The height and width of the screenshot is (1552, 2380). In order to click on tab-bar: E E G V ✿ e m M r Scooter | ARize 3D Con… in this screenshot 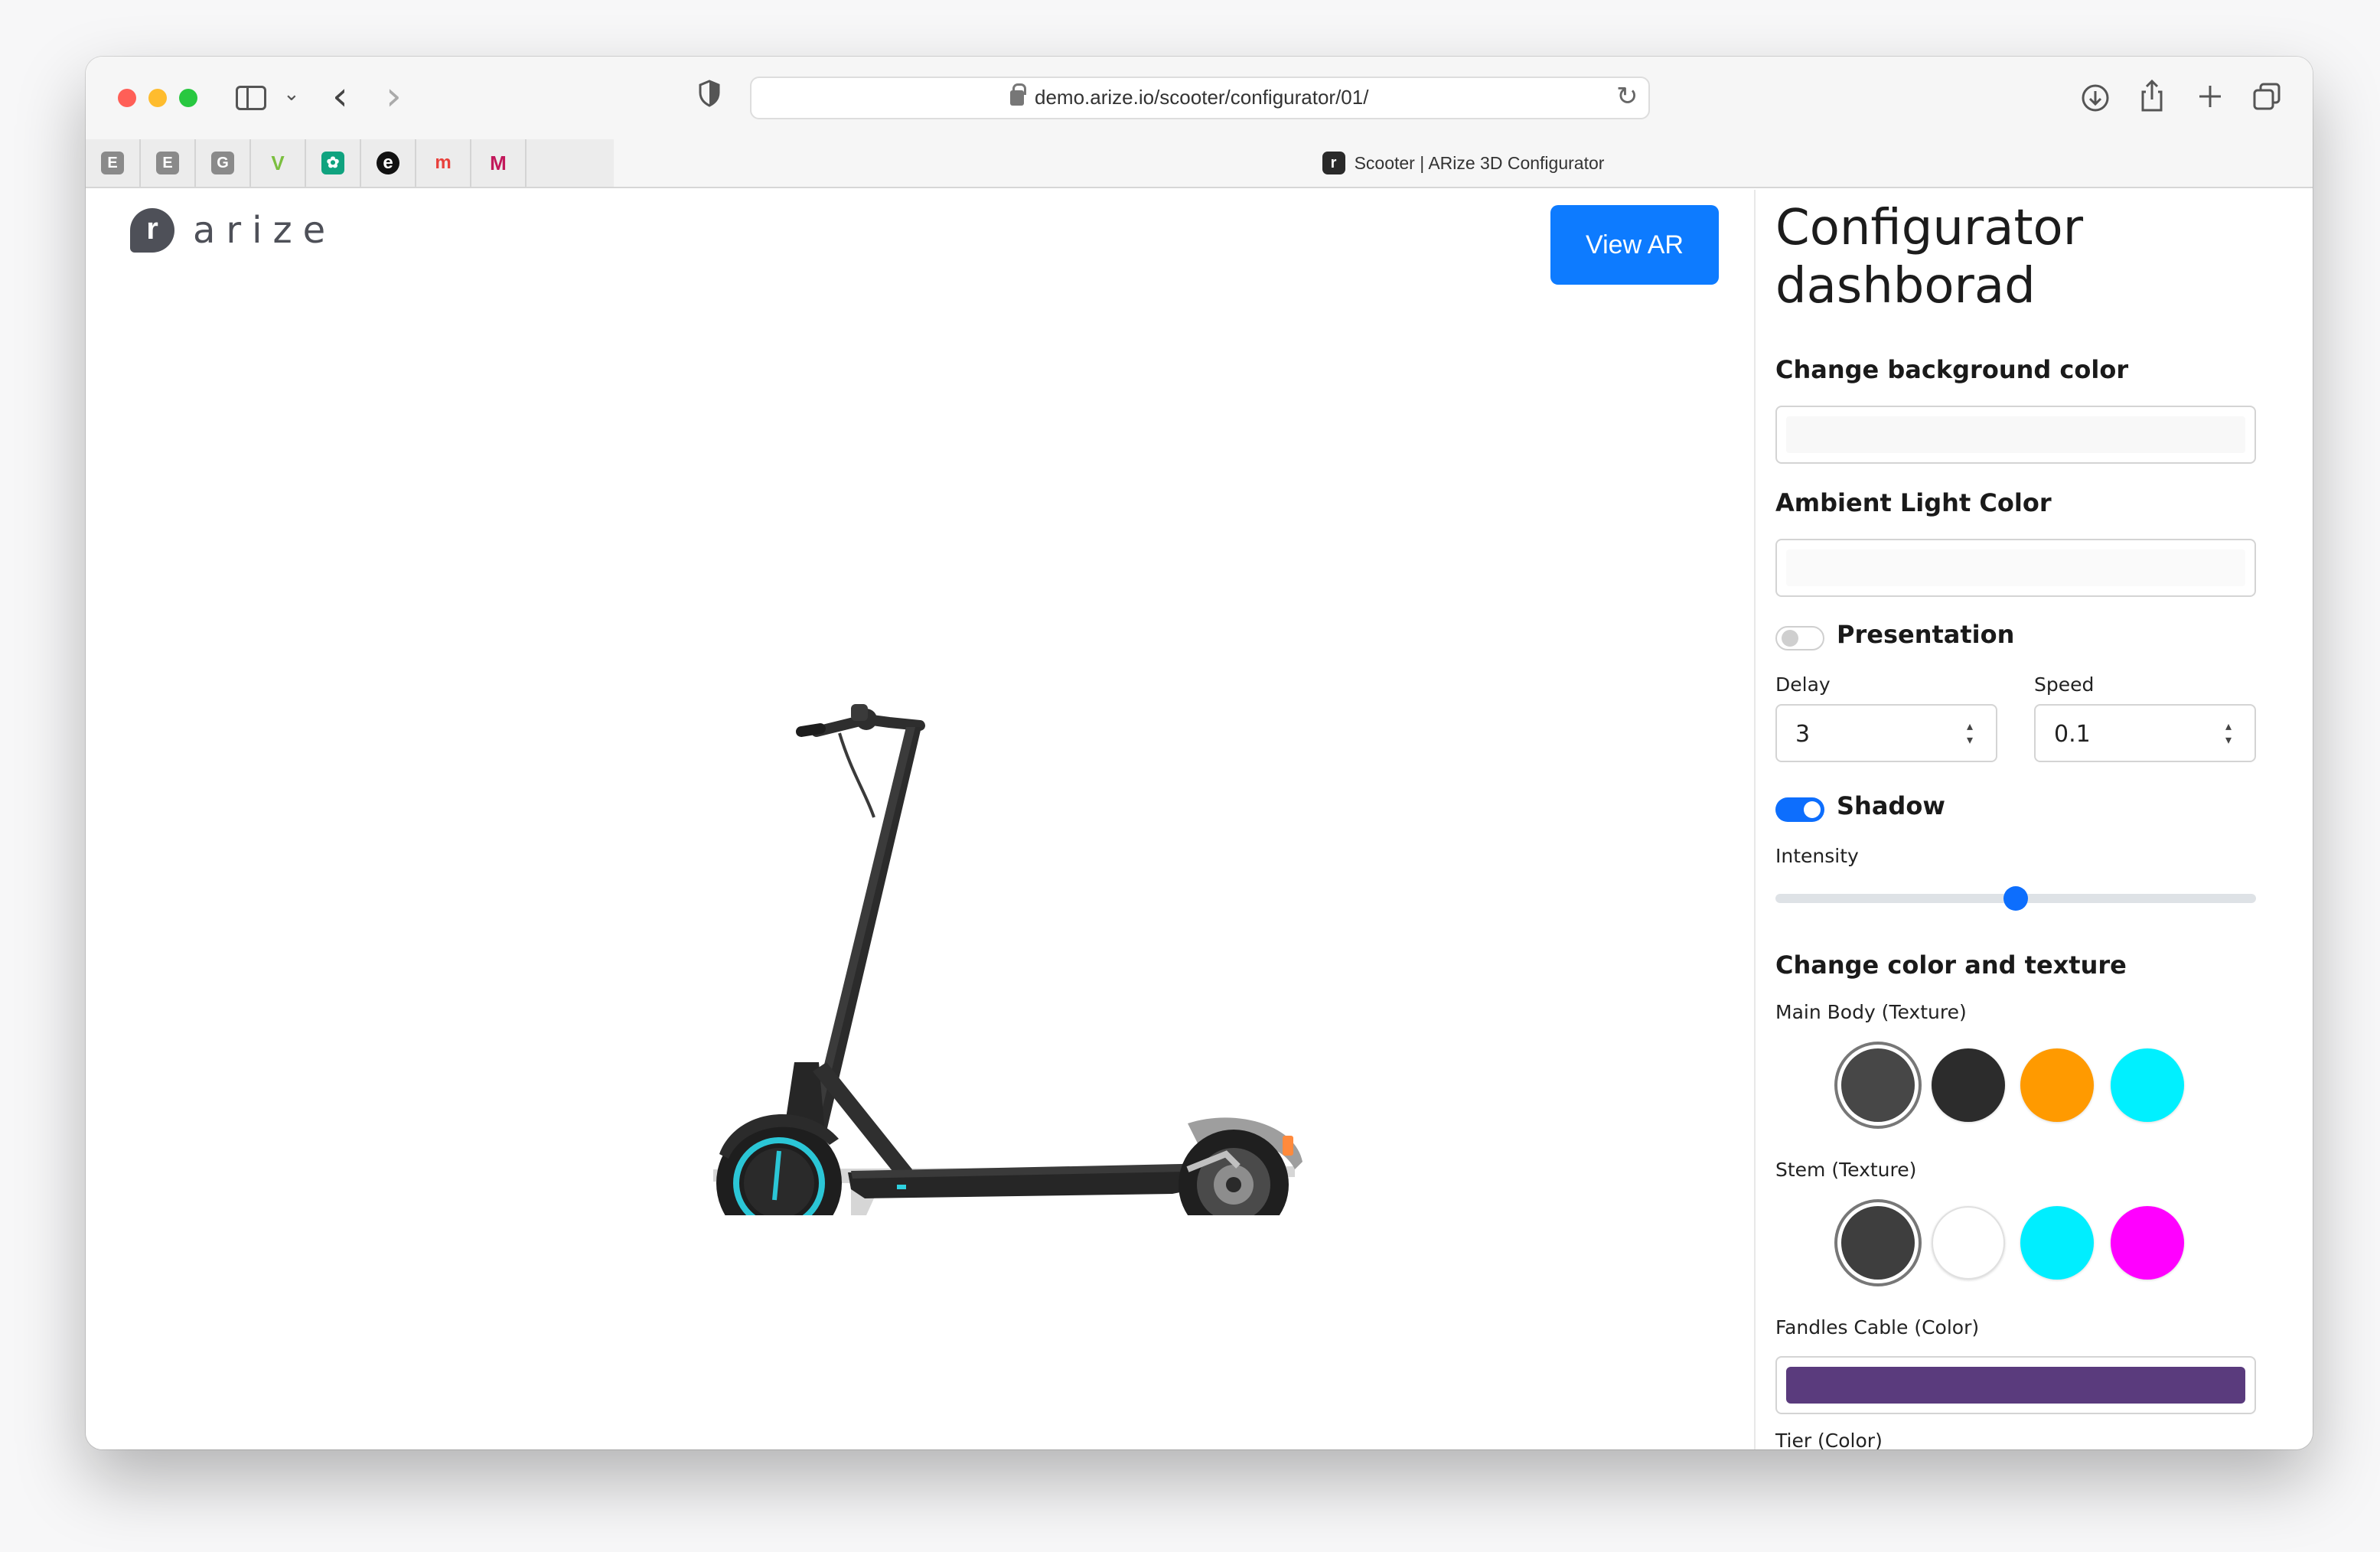, I will do `click(1199, 163)`.